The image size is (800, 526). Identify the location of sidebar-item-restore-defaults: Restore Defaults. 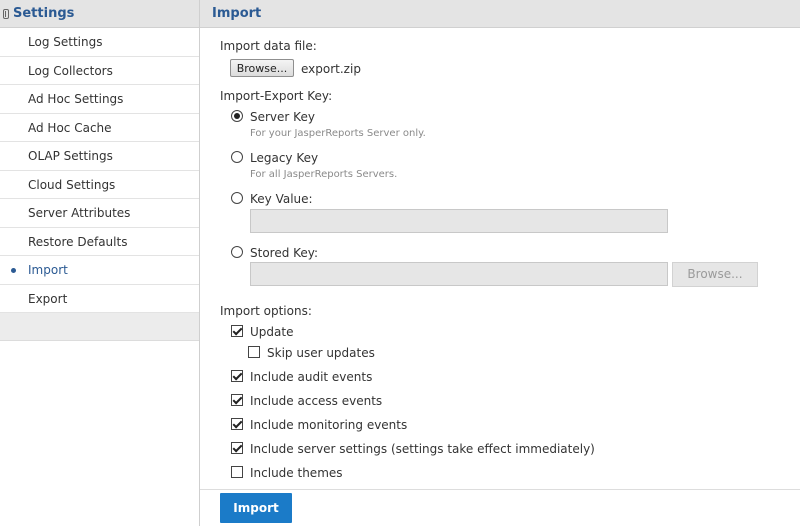
(99, 242).